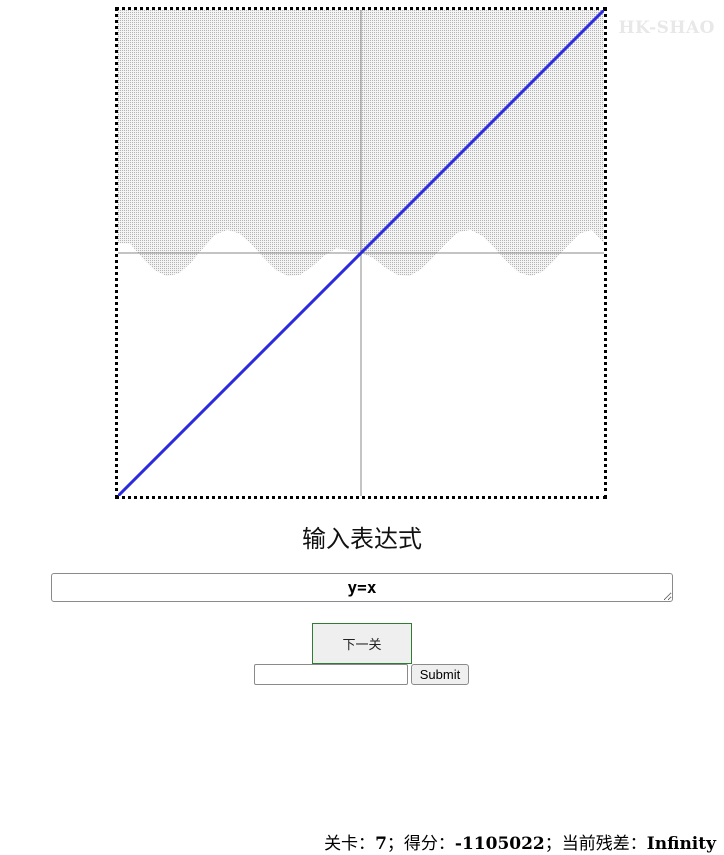 This screenshot has width=724, height=855. Describe the element at coordinates (381, 844) in the screenshot. I see `level-value: 7` at that location.